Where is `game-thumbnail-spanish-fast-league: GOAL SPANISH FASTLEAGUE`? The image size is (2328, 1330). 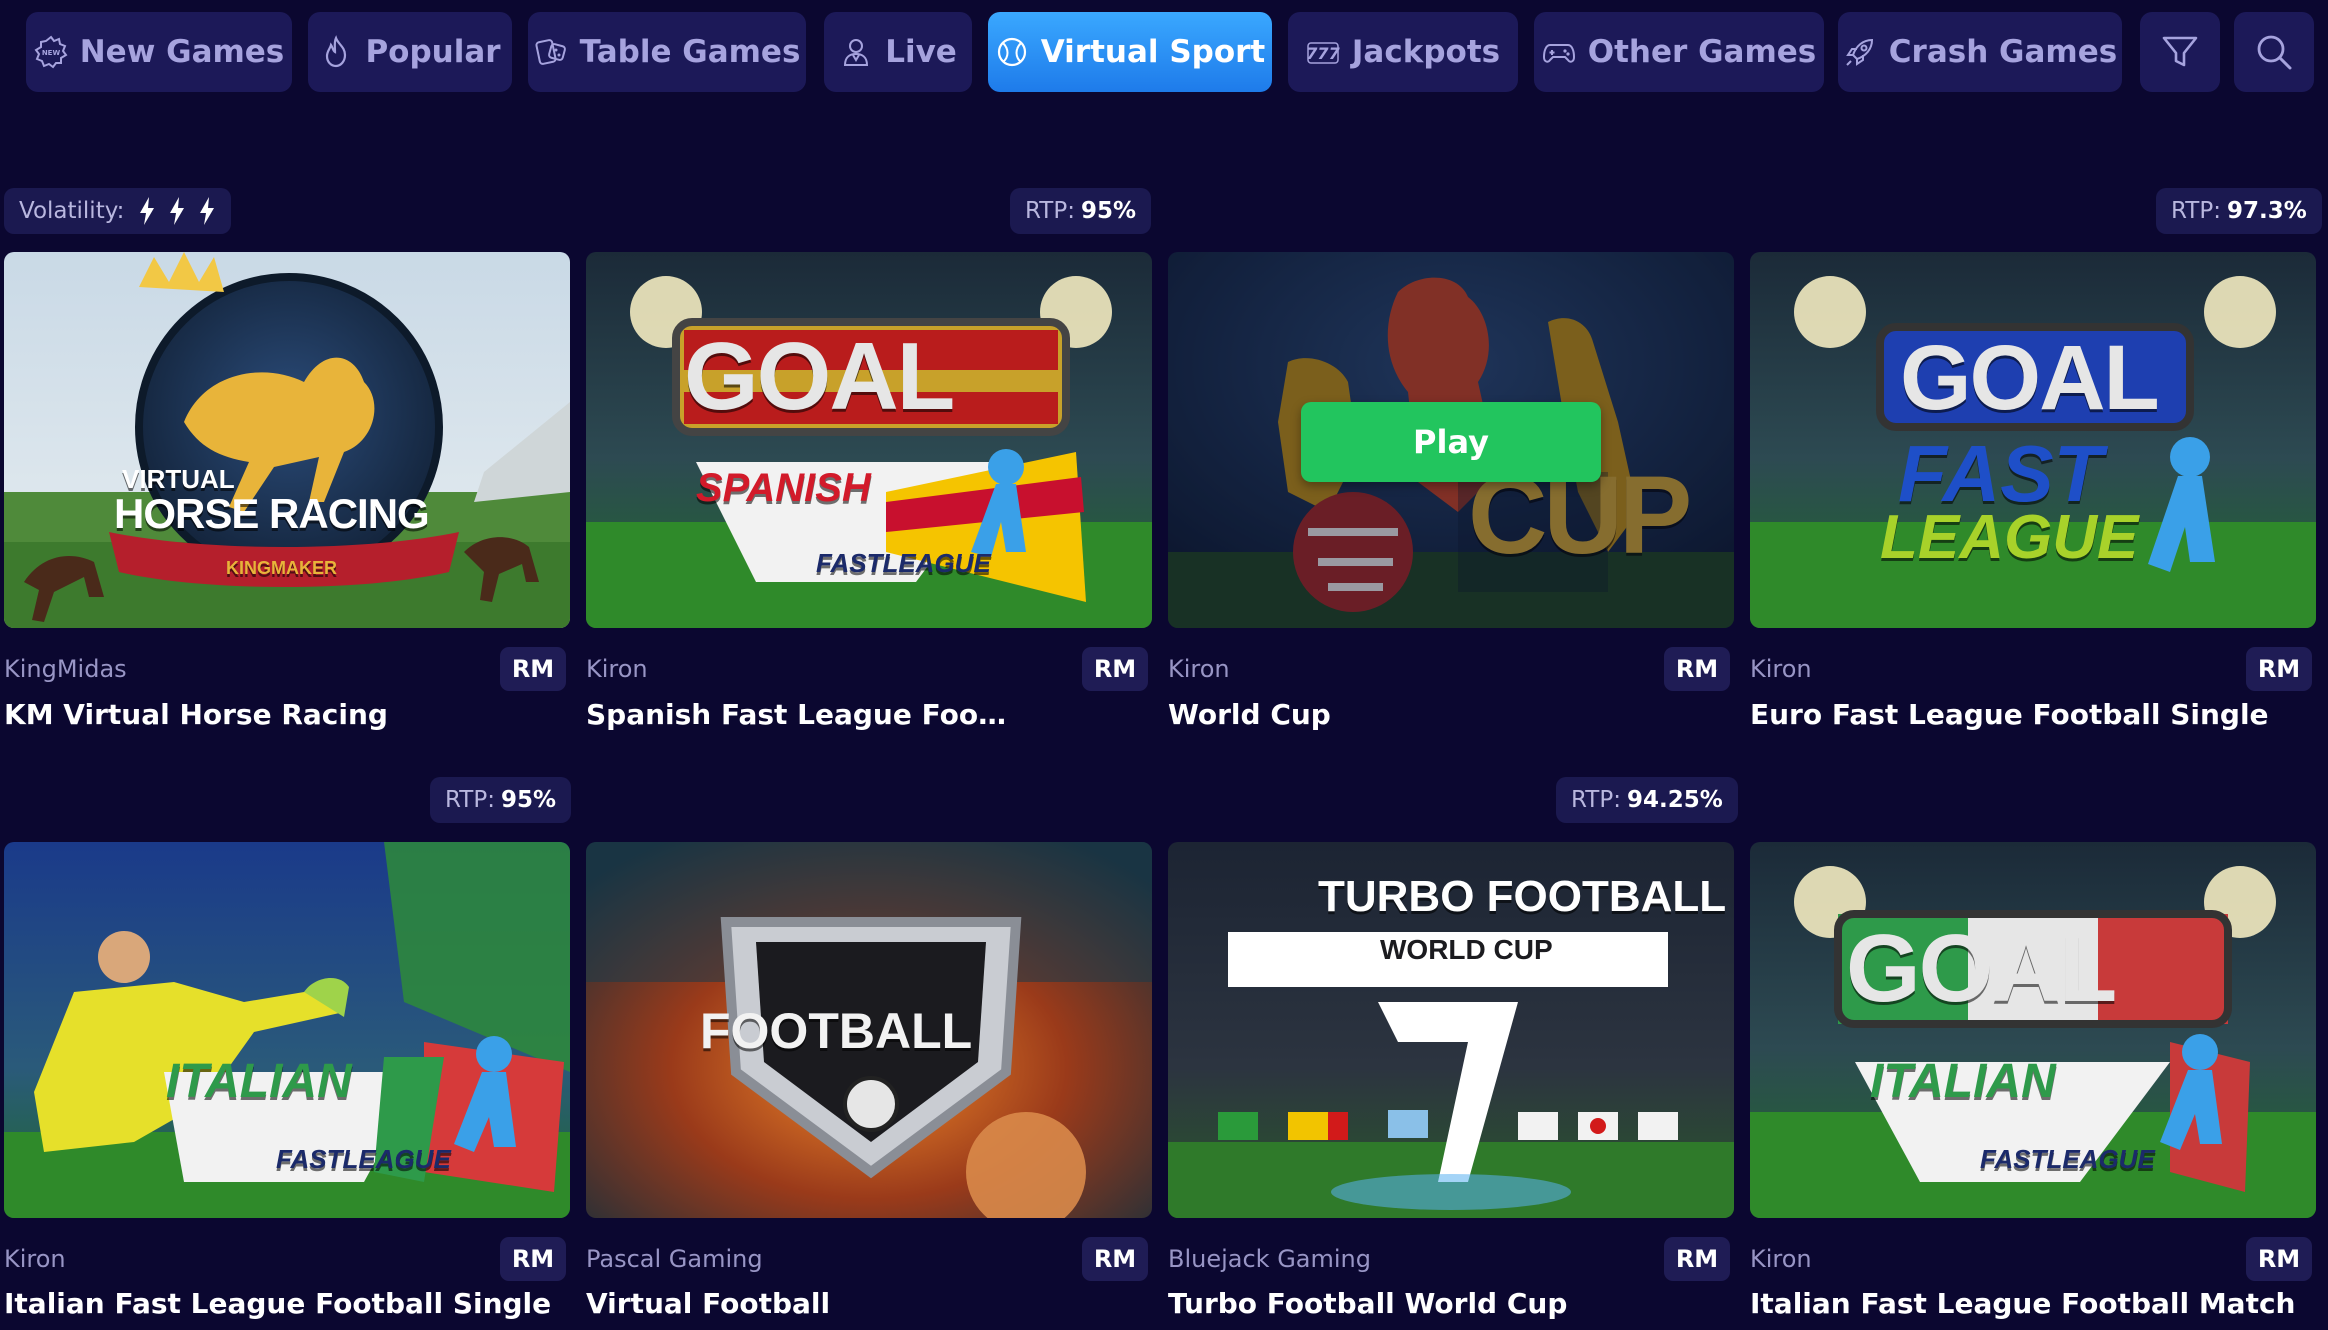
game-thumbnail-spanish-fast-league: GOAL SPANISH FASTLEAGUE is located at coordinates (869, 440).